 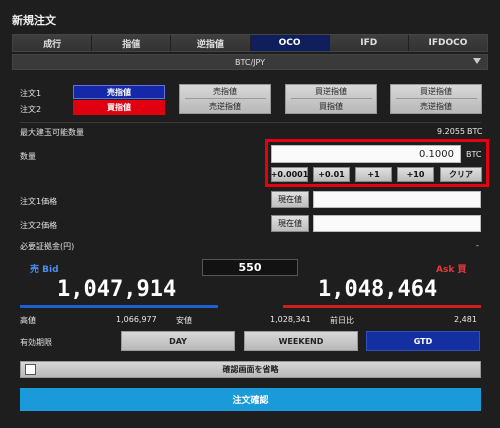 What do you see at coordinates (290, 199) in the screenshot?
I see `current-price-1-button: 現在値` at bounding box center [290, 199].